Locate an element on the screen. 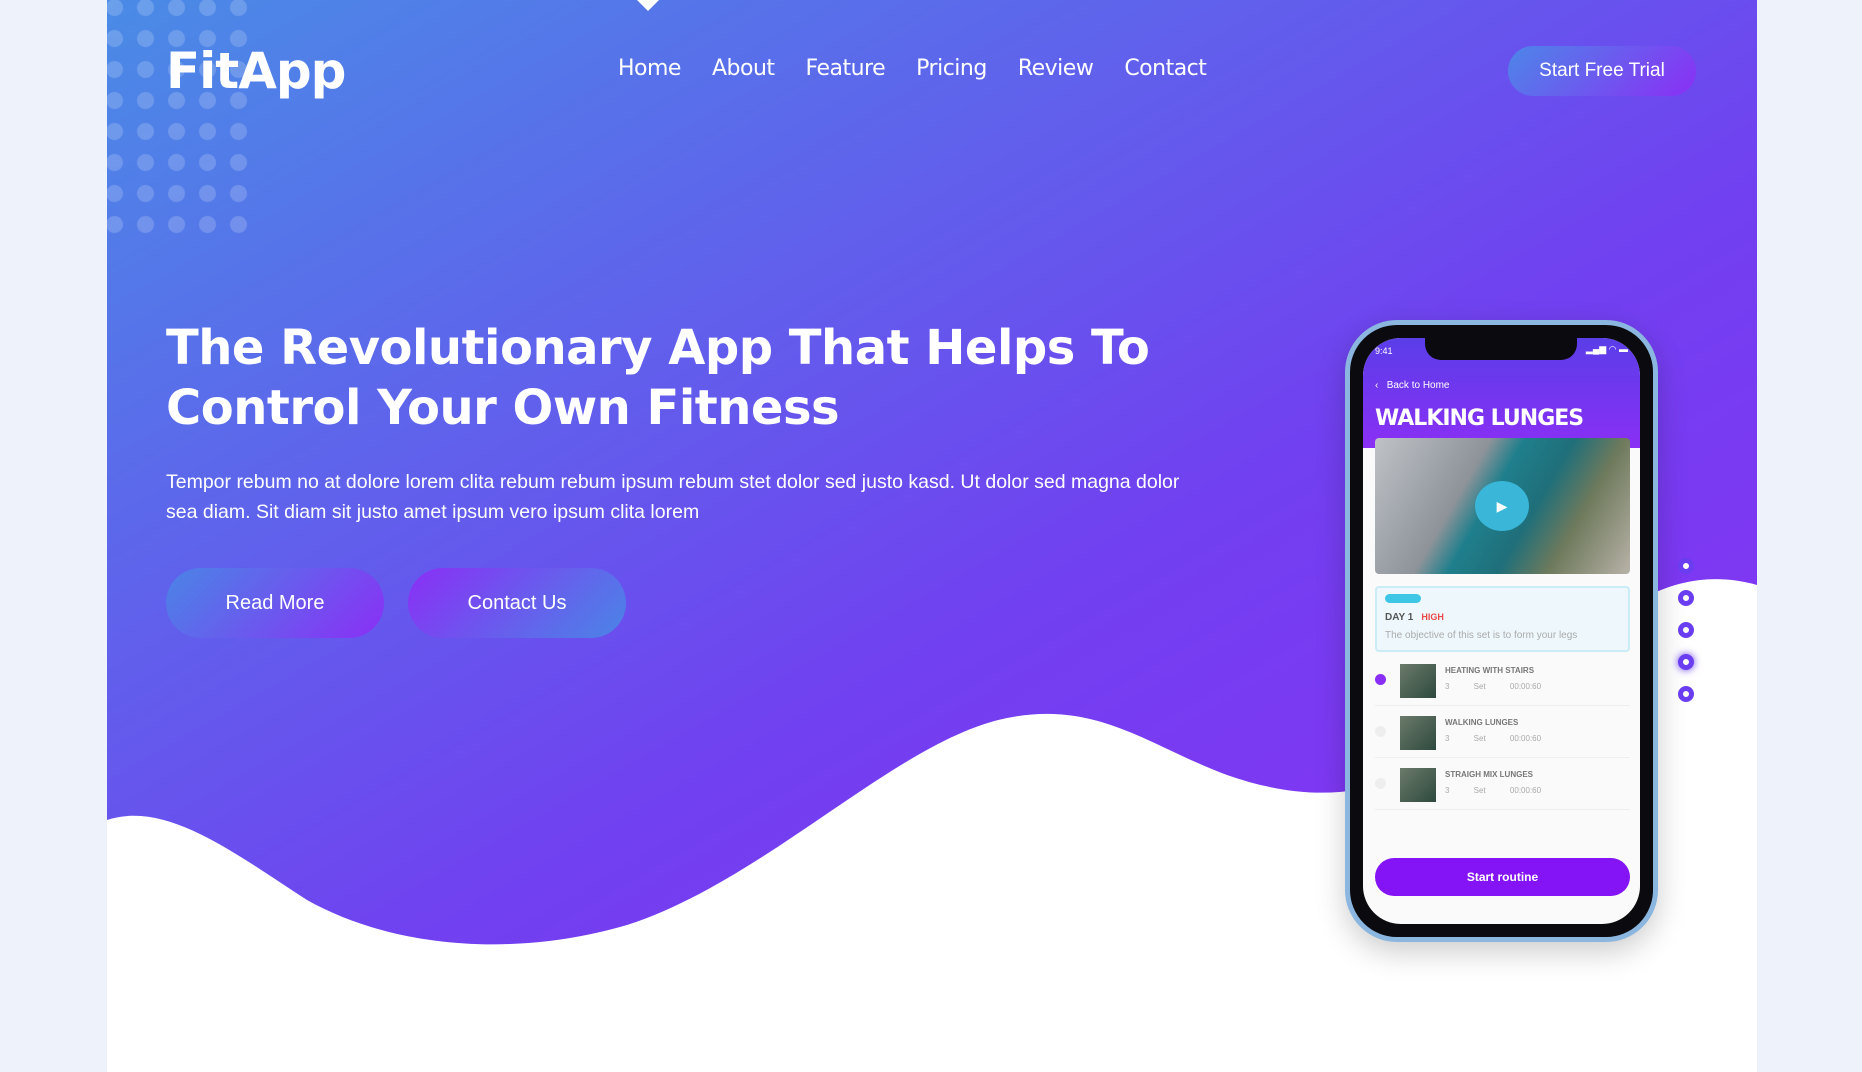 This screenshot has width=1862, height=1072. nav-pricing: Pricing is located at coordinates (951, 68).